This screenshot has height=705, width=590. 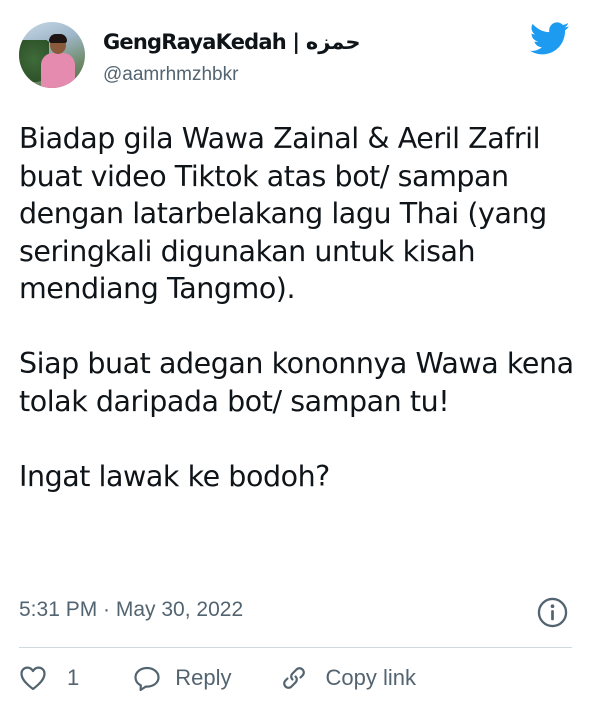 I want to click on divider, so click(x=295, y=647).